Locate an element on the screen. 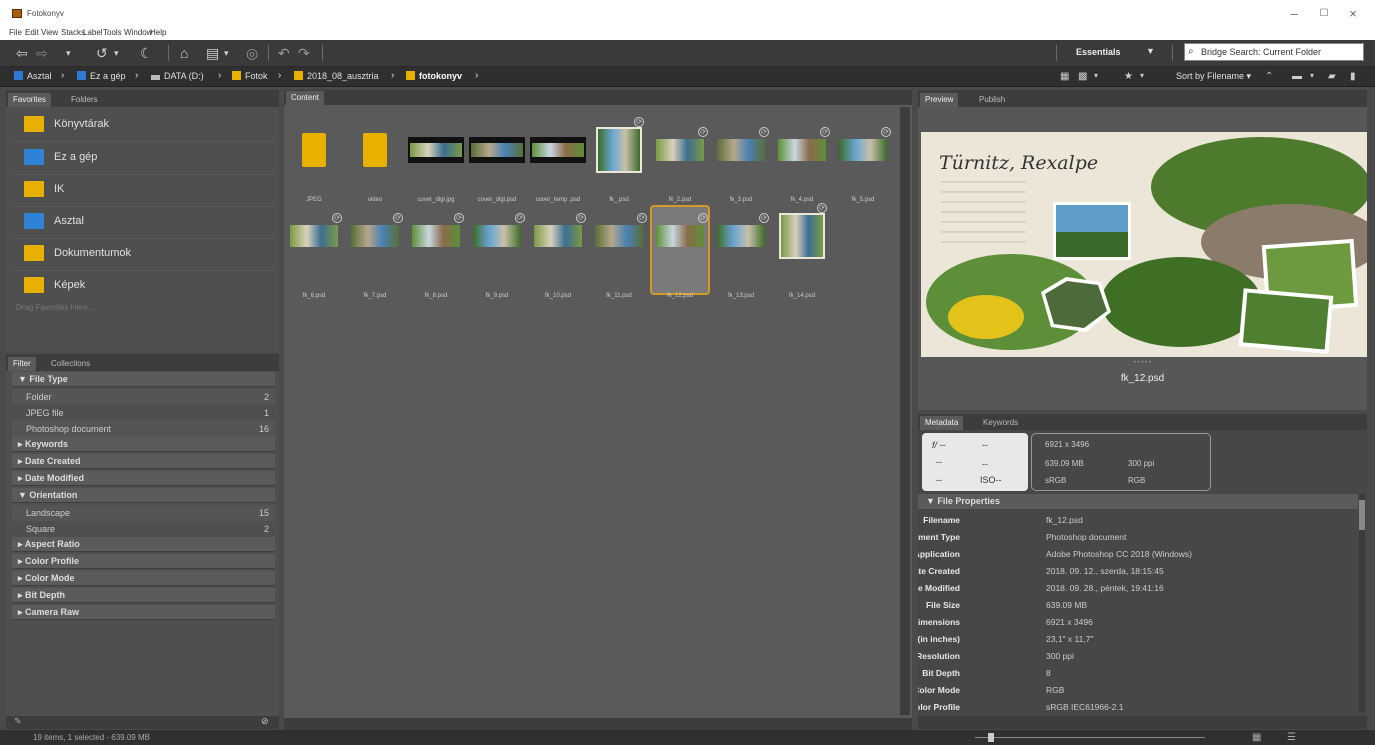 This screenshot has height=745, width=1375. open-recent-folder-icon: ▬ is located at coordinates (1297, 76).